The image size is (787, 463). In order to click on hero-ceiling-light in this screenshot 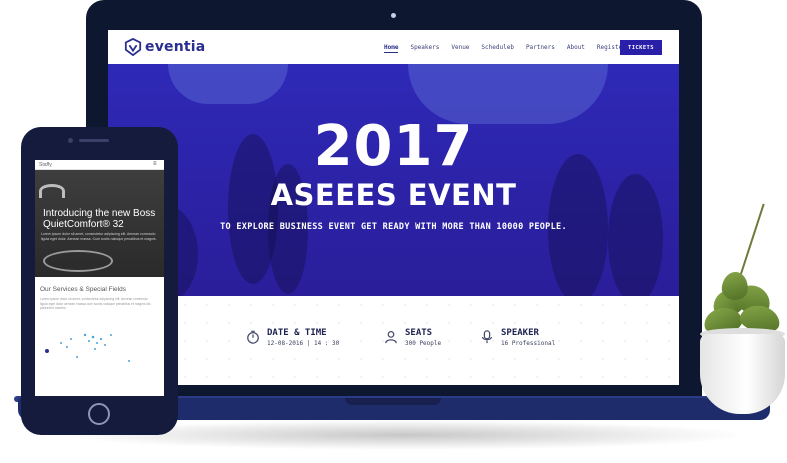, I will do `click(228, 84)`.